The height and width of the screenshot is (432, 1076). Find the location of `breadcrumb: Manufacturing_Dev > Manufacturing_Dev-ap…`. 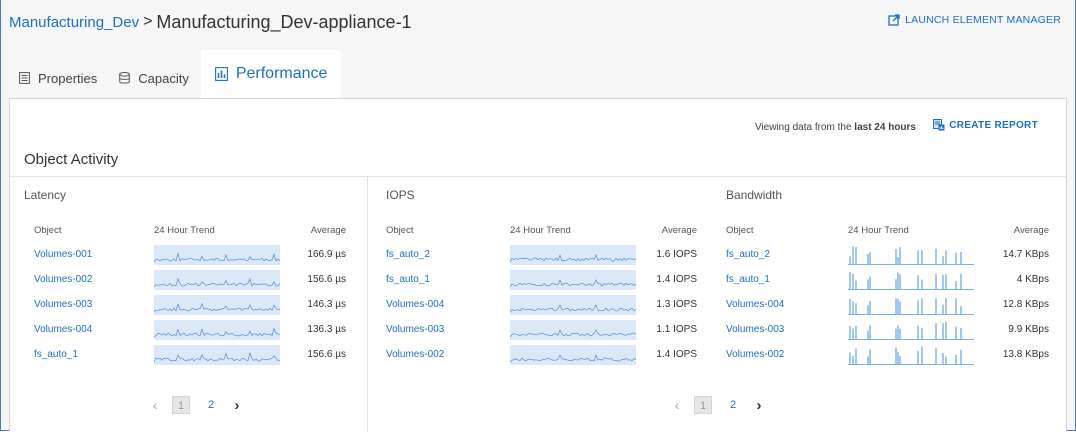

breadcrumb: Manufacturing_Dev > Manufacturing_Dev-ap… is located at coordinates (210, 22).